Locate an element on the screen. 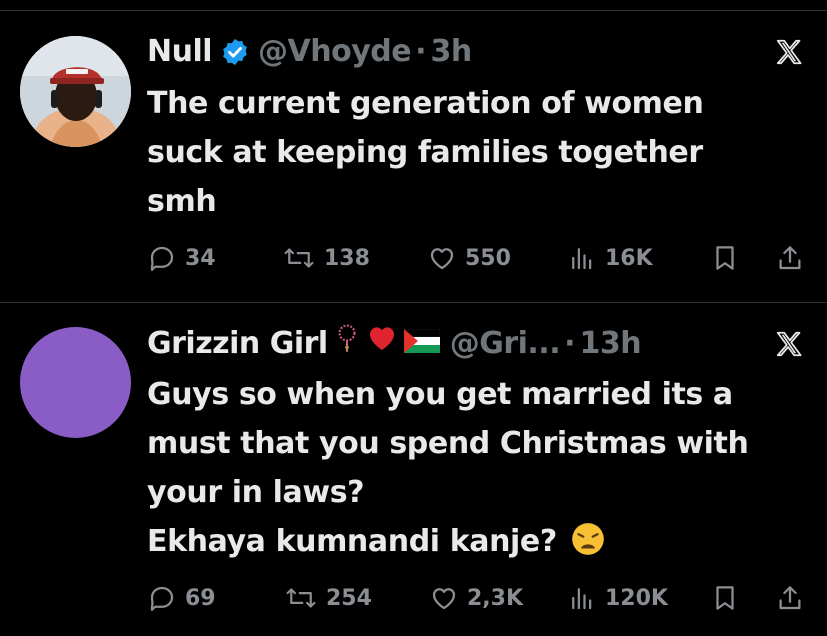 The image size is (827, 636). like-count: 550 is located at coordinates (488, 258).